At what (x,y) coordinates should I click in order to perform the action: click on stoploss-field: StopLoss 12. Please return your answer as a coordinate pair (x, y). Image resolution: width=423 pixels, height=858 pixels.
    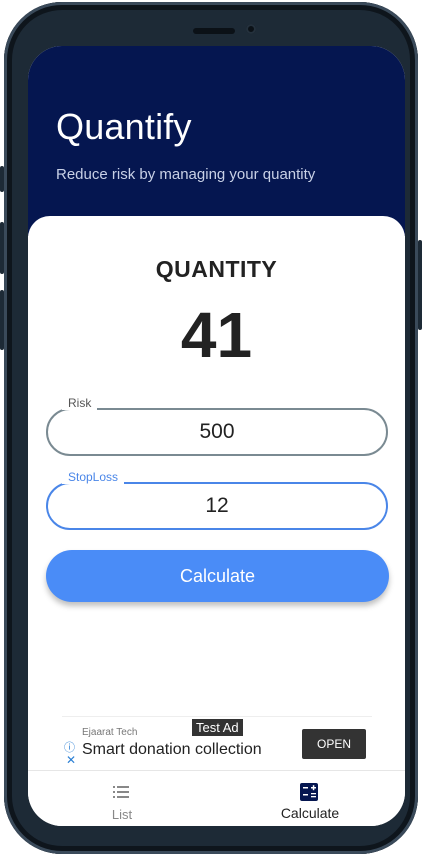
    Looking at the image, I should click on (217, 500).